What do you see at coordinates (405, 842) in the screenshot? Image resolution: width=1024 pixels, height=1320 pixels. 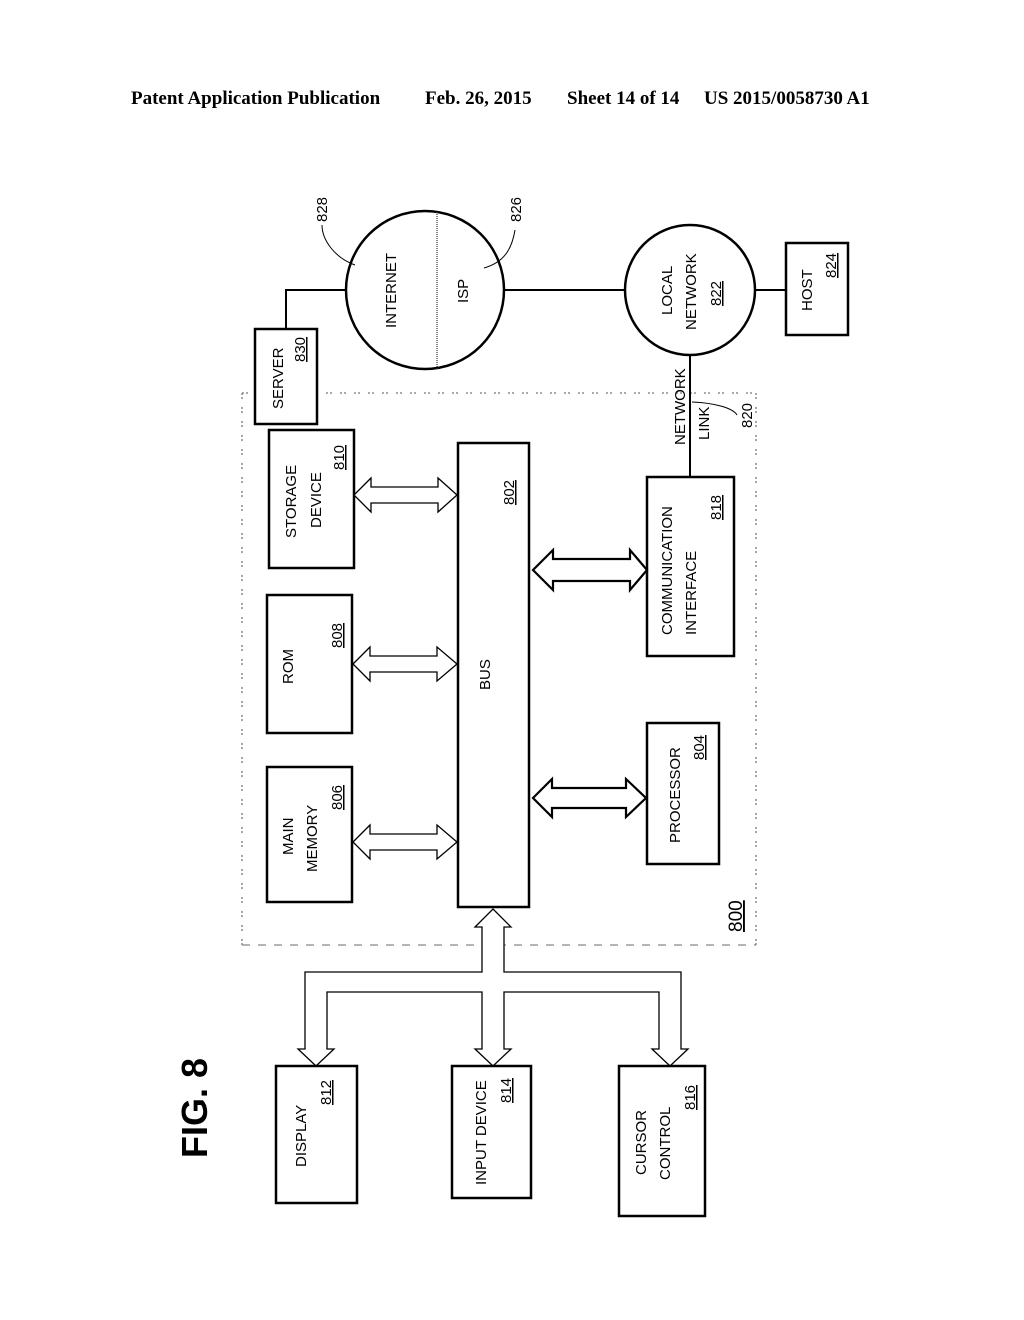 I see `arrow-main-memory-bus` at bounding box center [405, 842].